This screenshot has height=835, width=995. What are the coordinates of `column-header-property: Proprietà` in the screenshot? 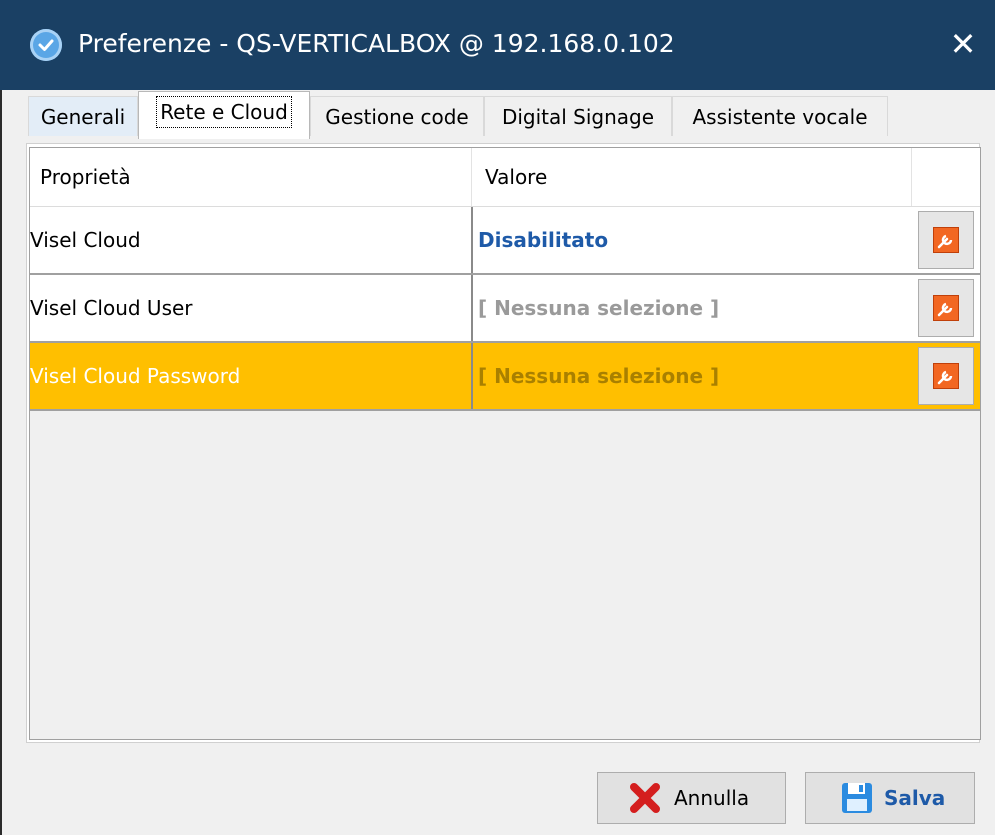 It's located at (85, 177).